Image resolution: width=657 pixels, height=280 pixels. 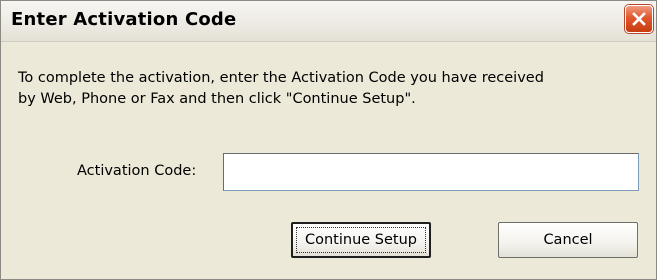 I want to click on close-button, so click(x=639, y=19).